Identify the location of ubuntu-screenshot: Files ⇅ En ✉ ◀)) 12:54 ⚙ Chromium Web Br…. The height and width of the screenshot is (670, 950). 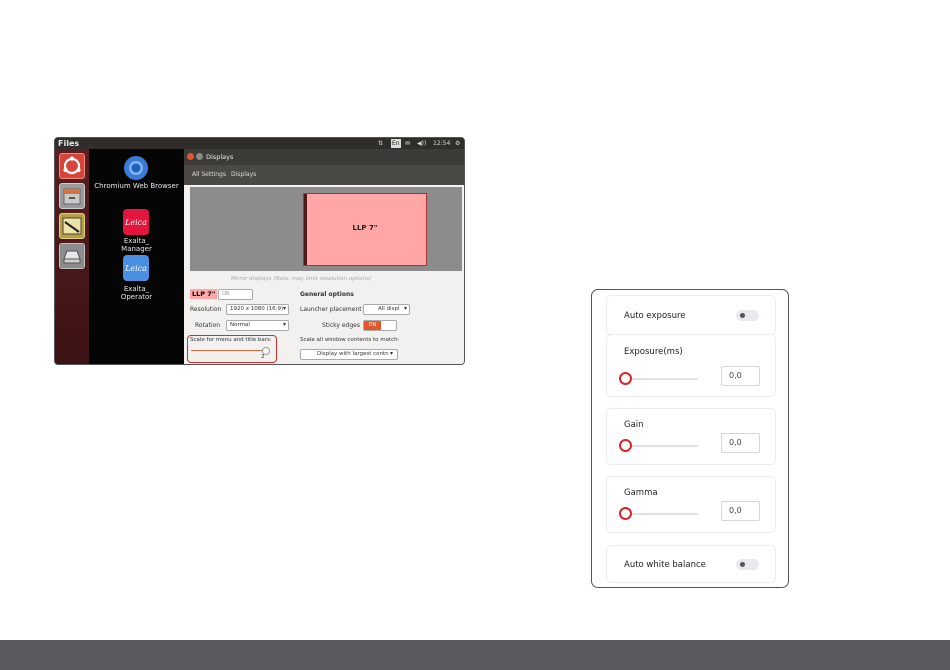
(259, 251).